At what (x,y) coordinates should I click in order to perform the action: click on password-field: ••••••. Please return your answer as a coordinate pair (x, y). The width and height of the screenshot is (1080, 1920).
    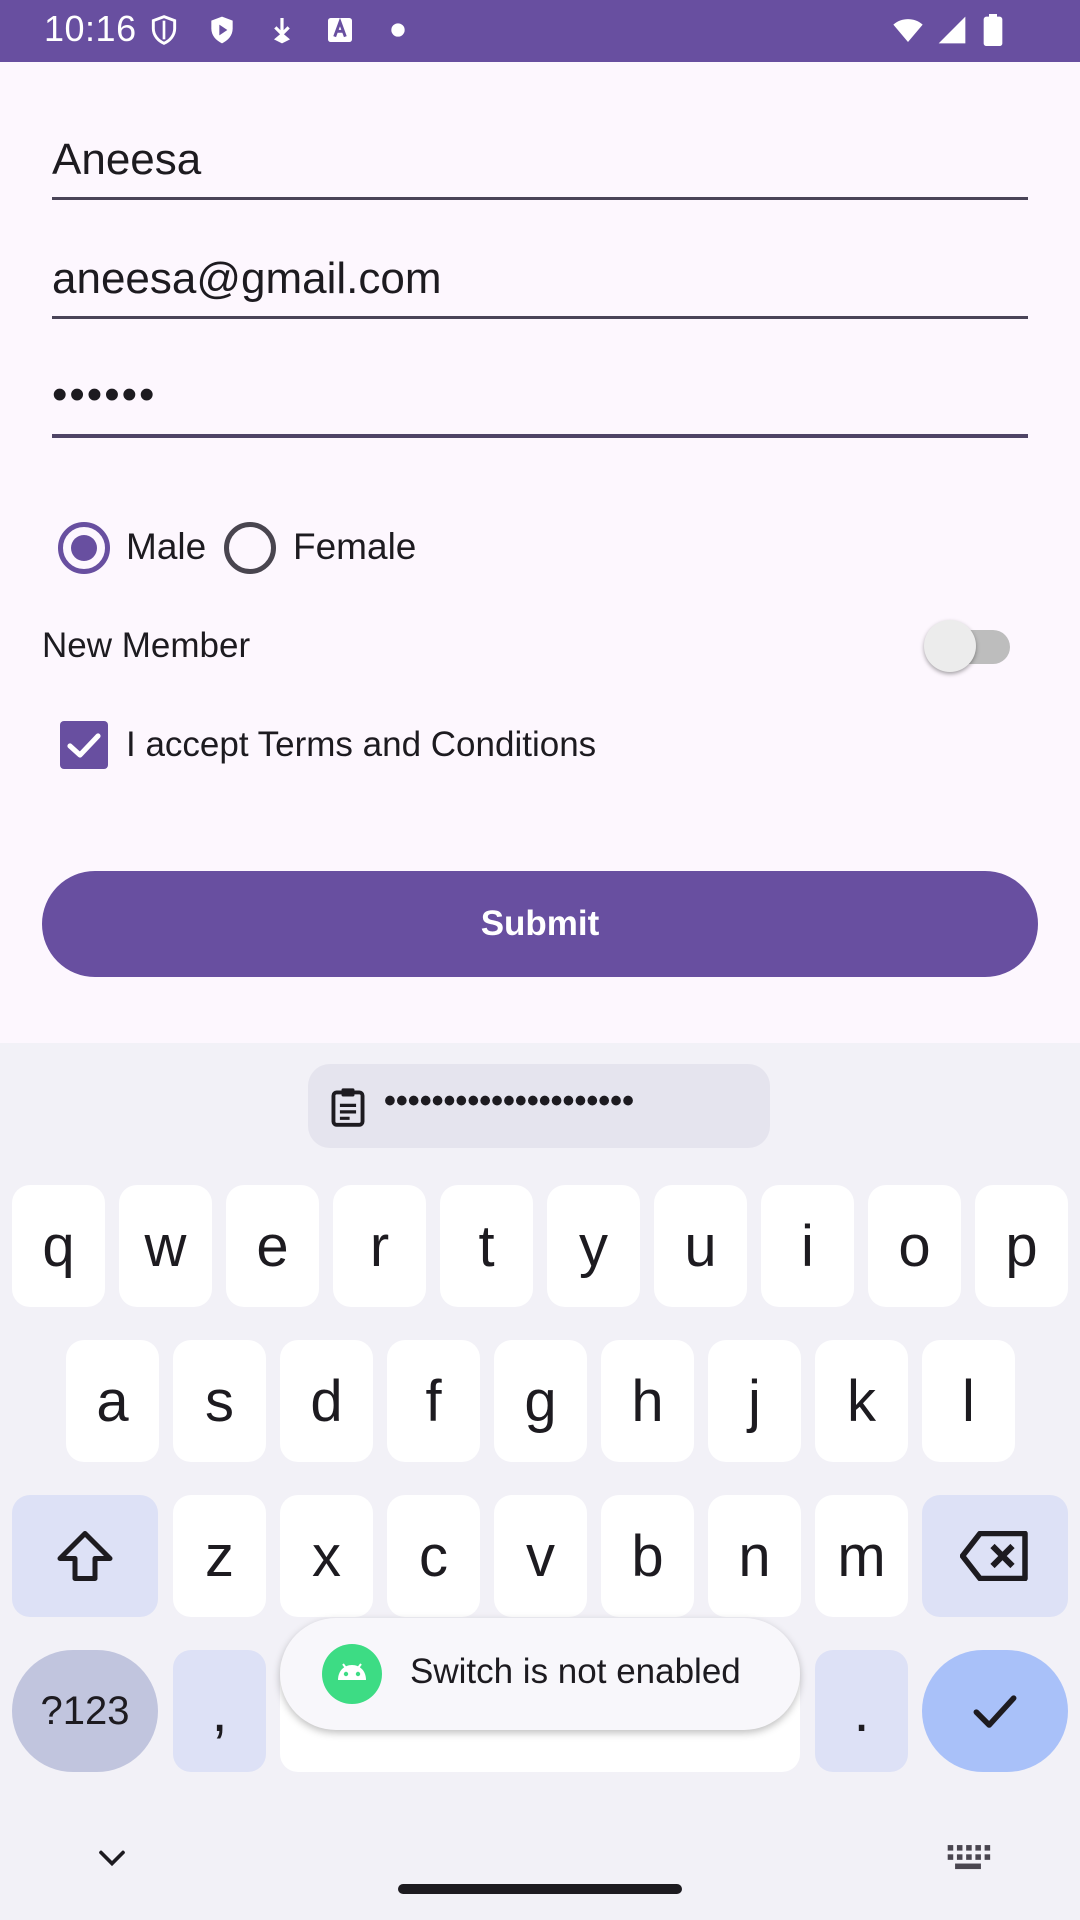
    Looking at the image, I should click on (540, 403).